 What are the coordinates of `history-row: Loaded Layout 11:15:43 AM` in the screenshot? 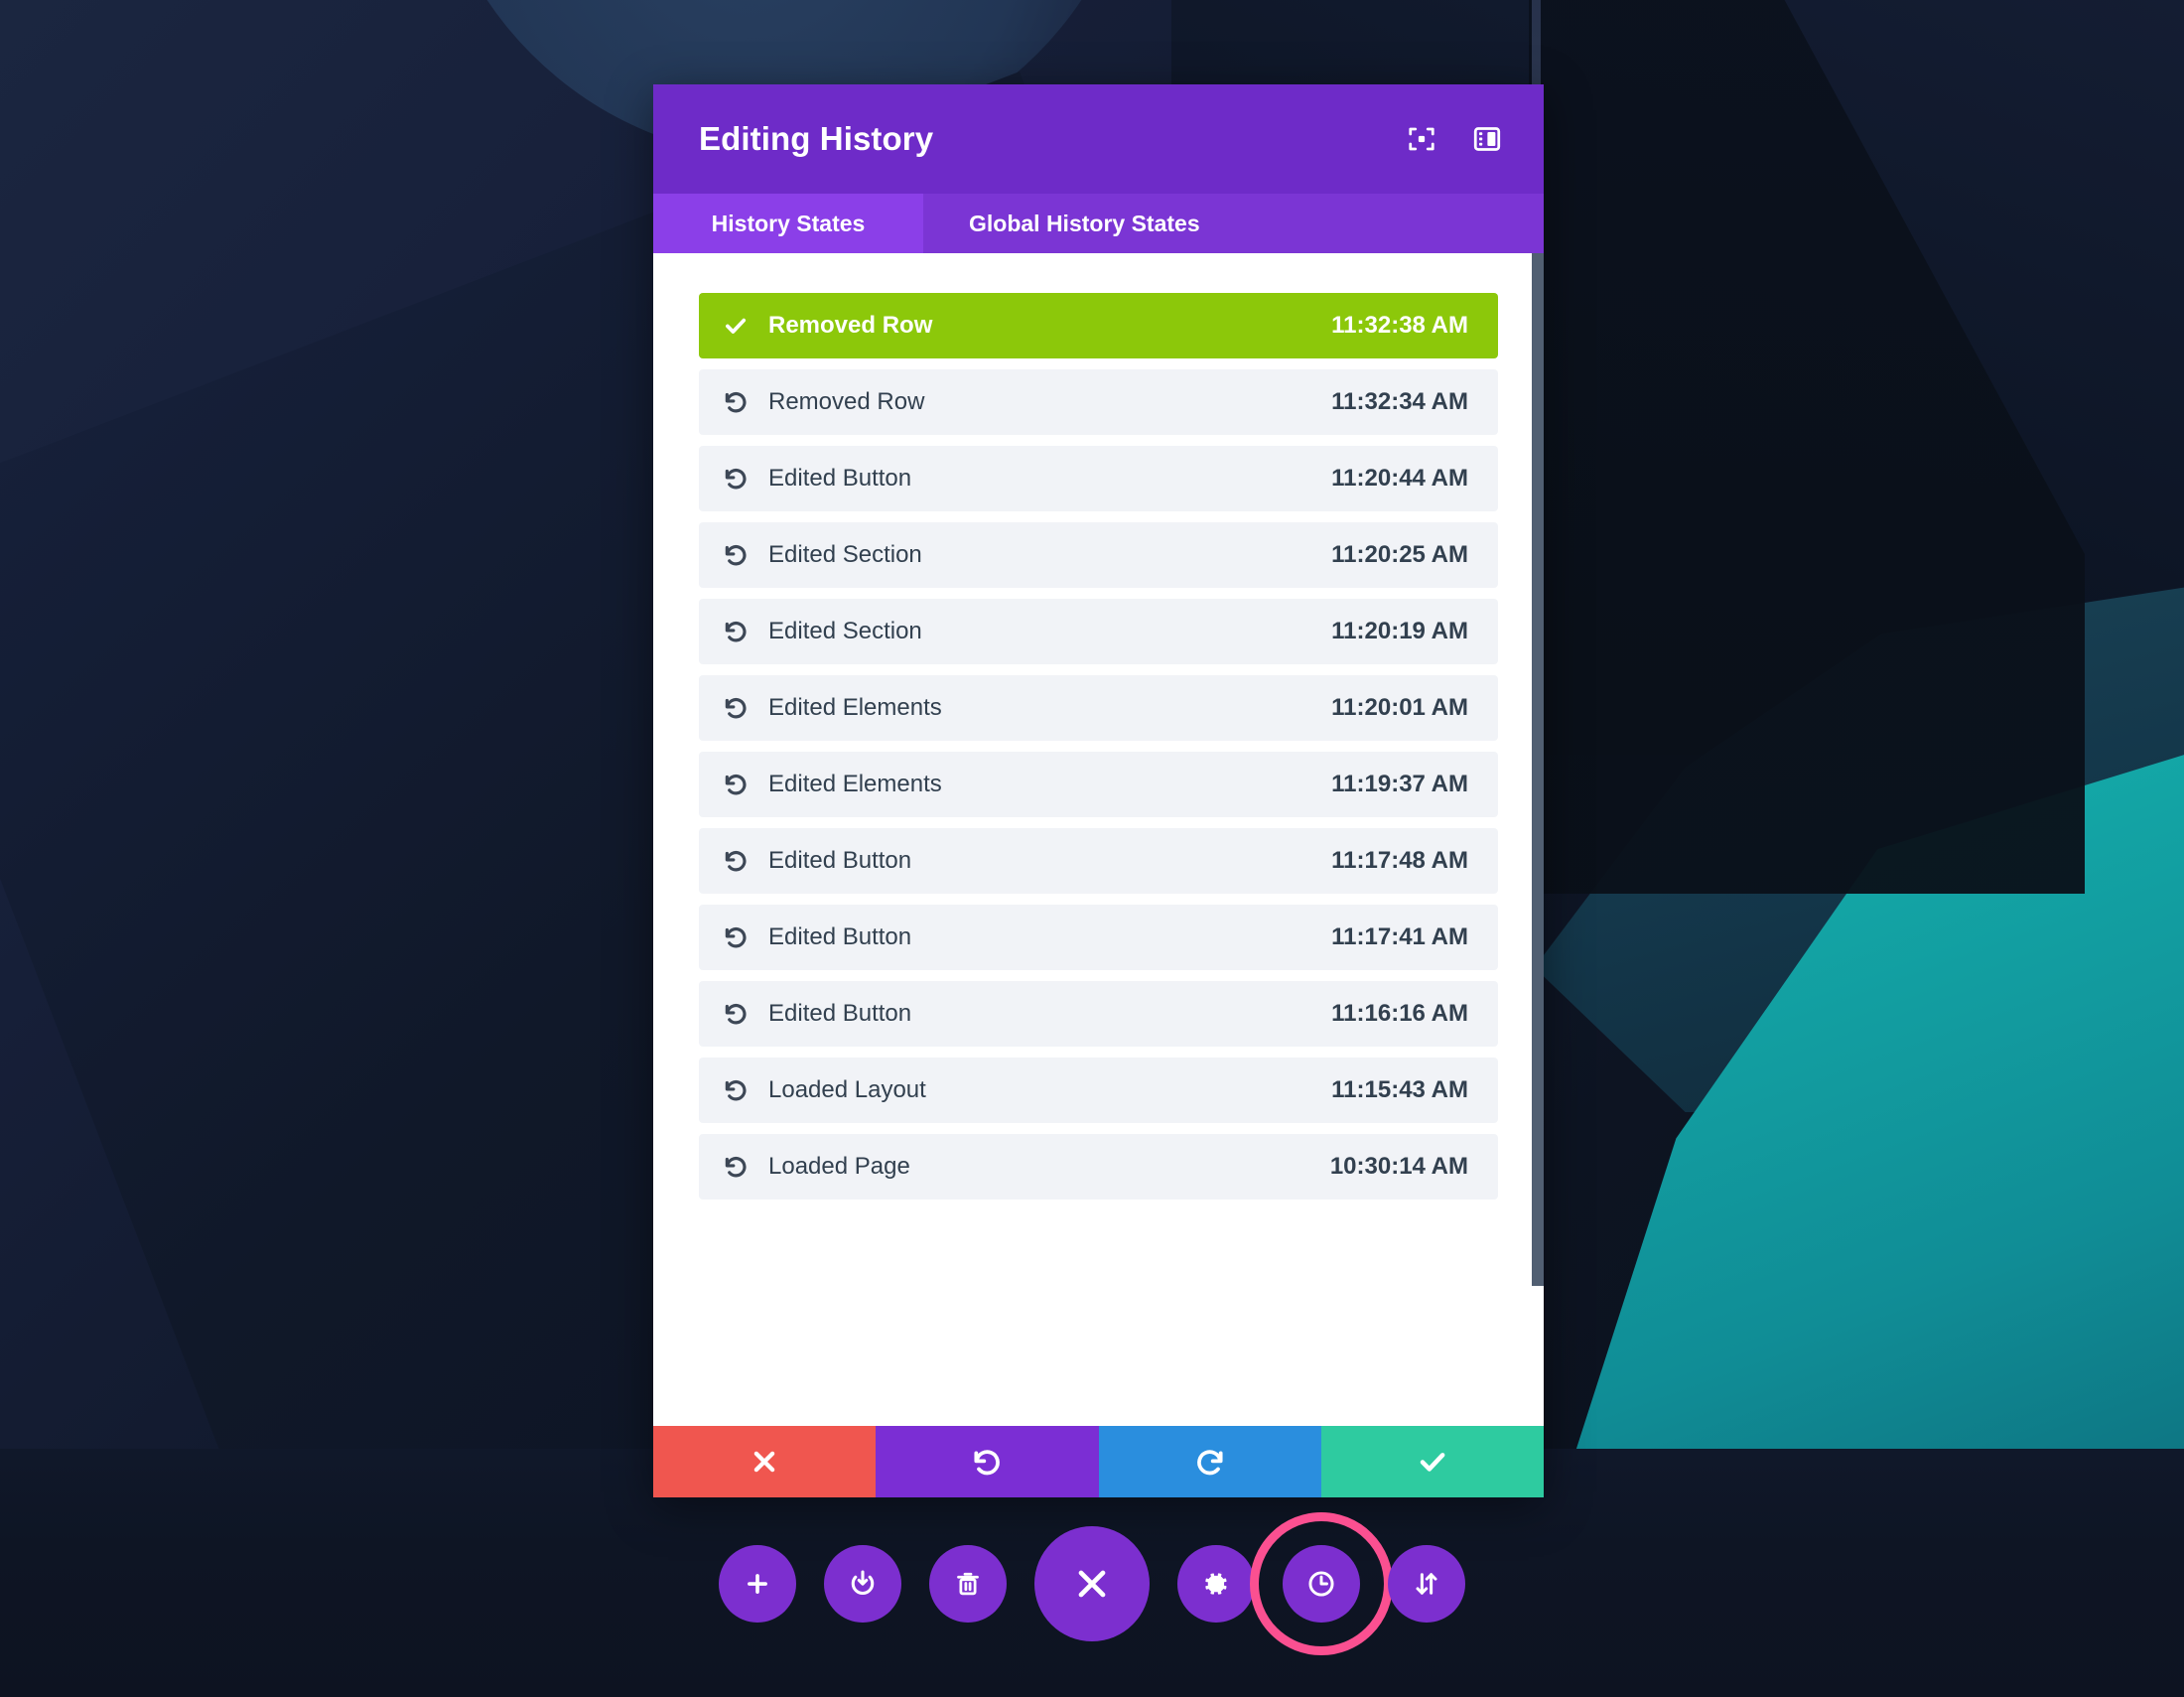 It's located at (1098, 1090).